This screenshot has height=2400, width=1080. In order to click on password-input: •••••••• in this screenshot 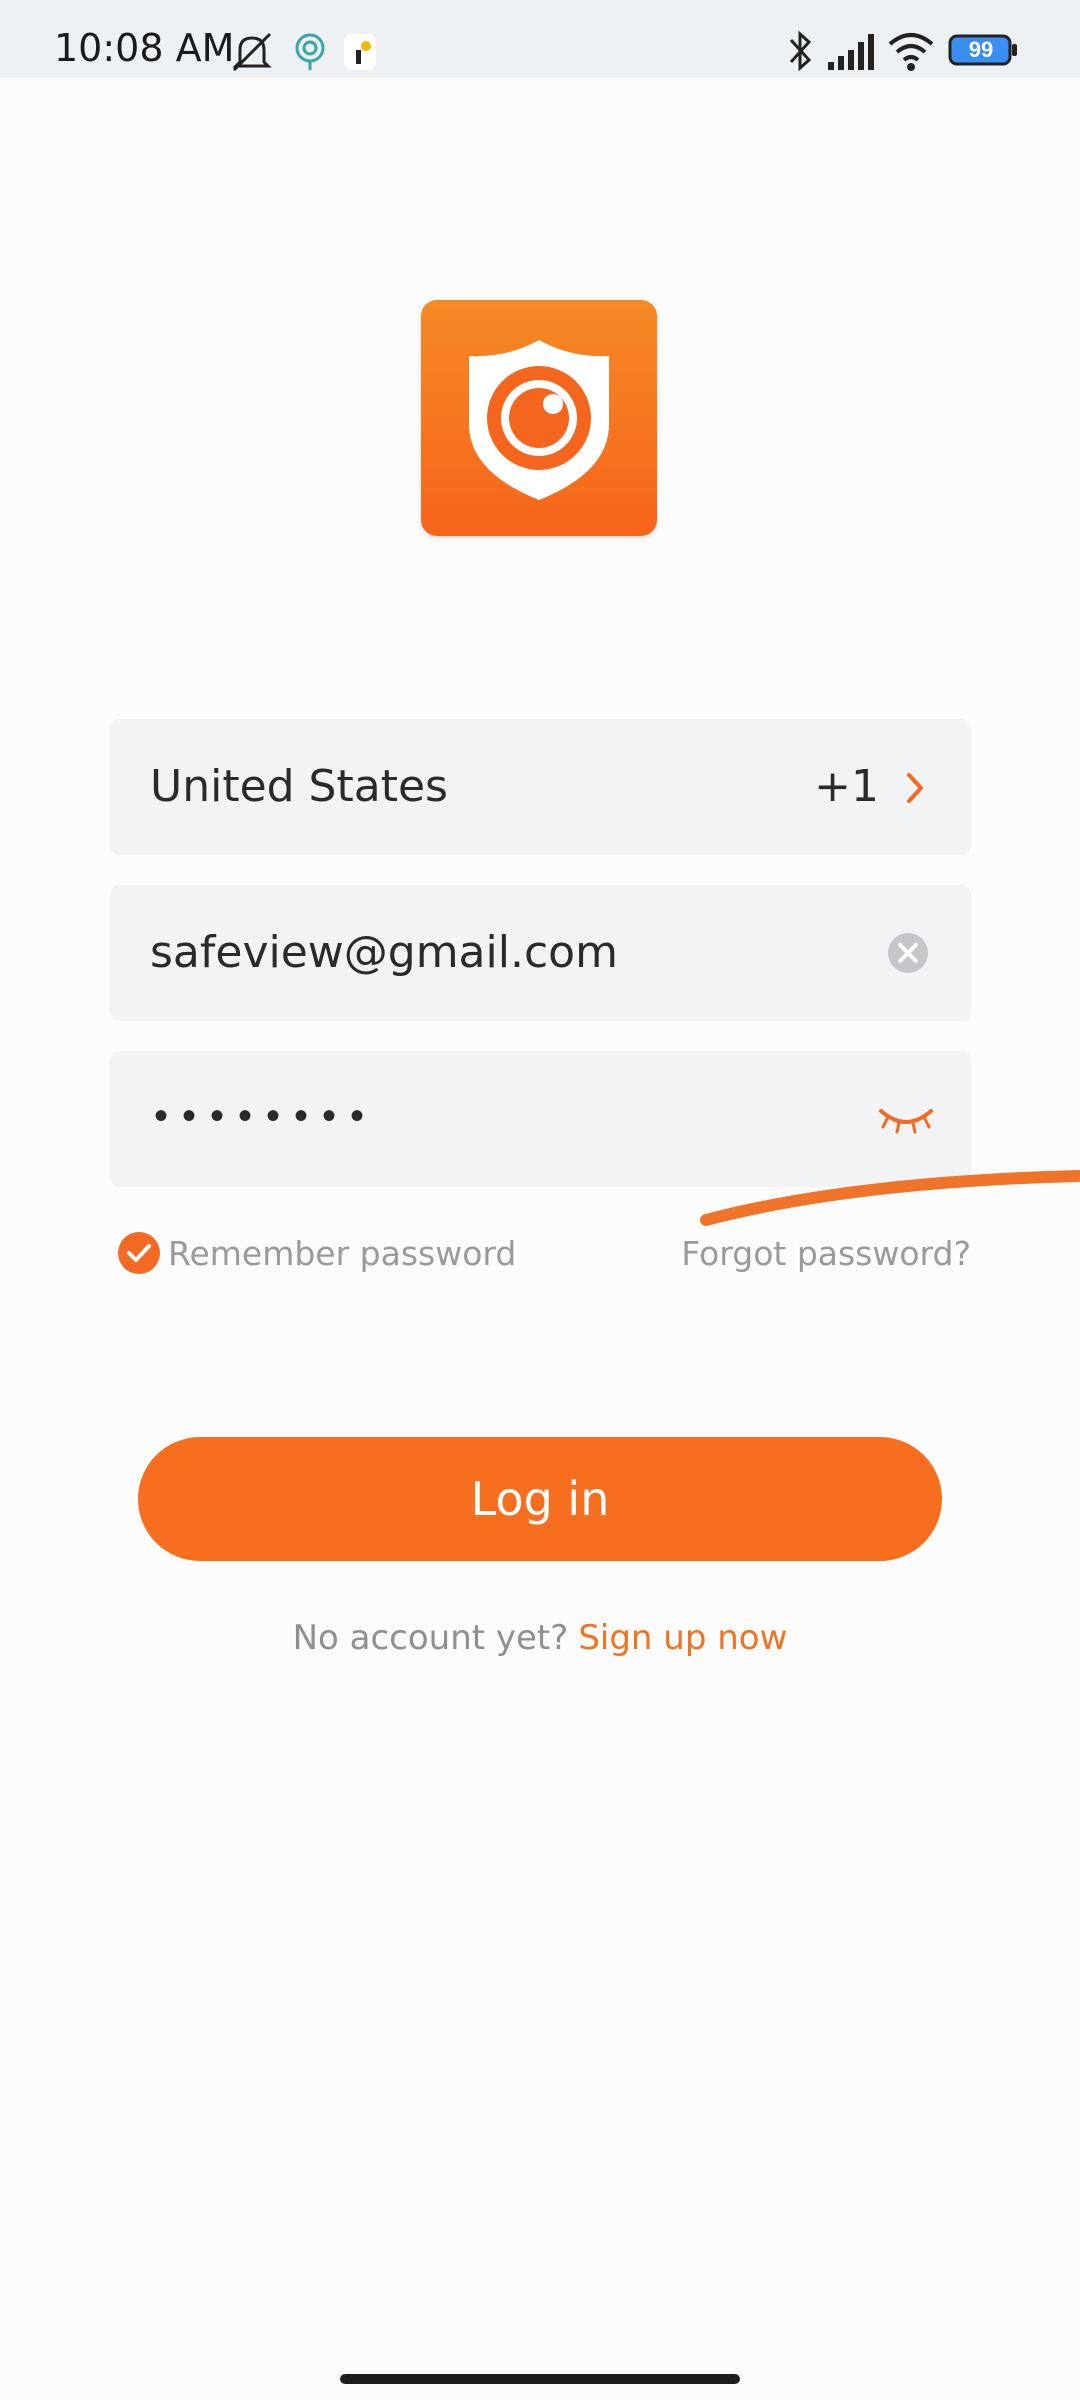, I will do `click(266, 1119)`.